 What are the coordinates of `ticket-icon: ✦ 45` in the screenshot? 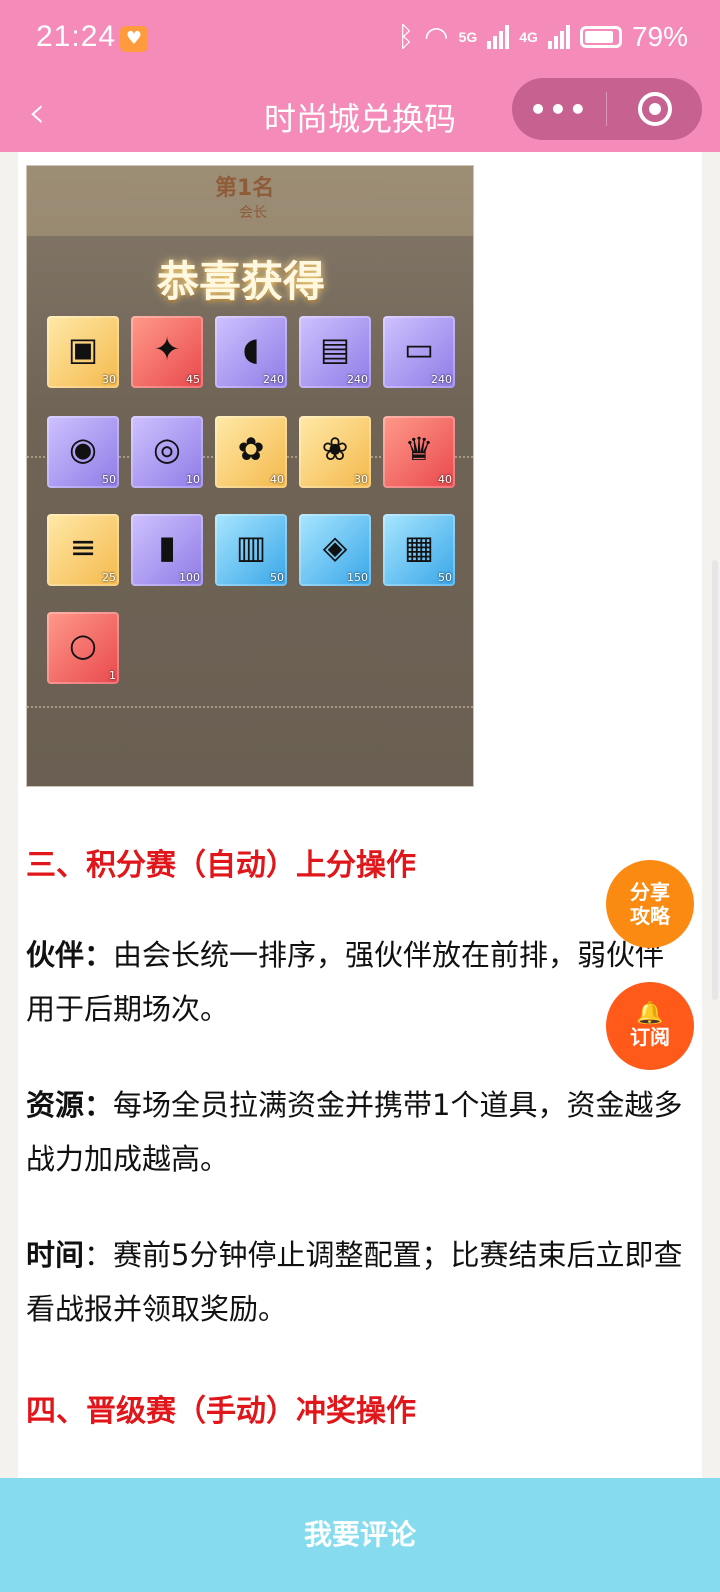 It's located at (167, 352).